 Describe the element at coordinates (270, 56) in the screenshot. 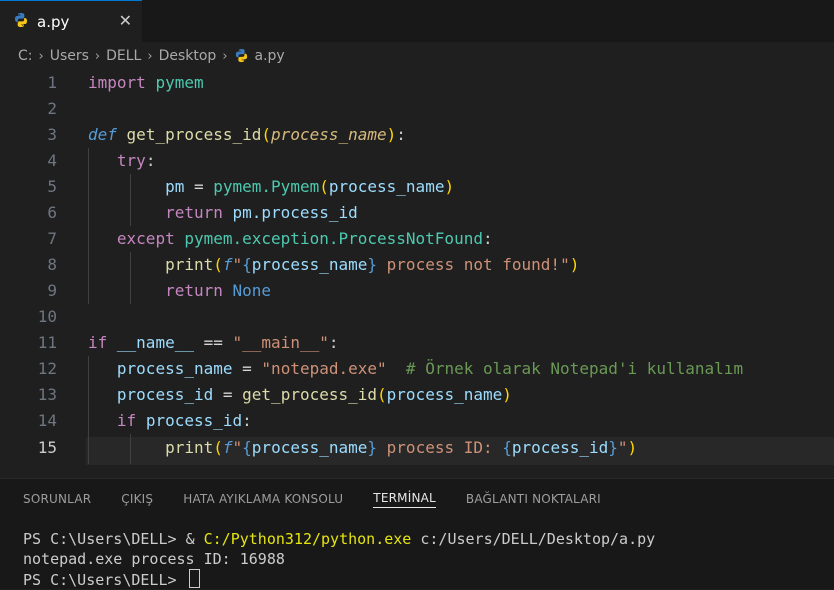

I see `breadcrumb-item-file: a.py` at that location.